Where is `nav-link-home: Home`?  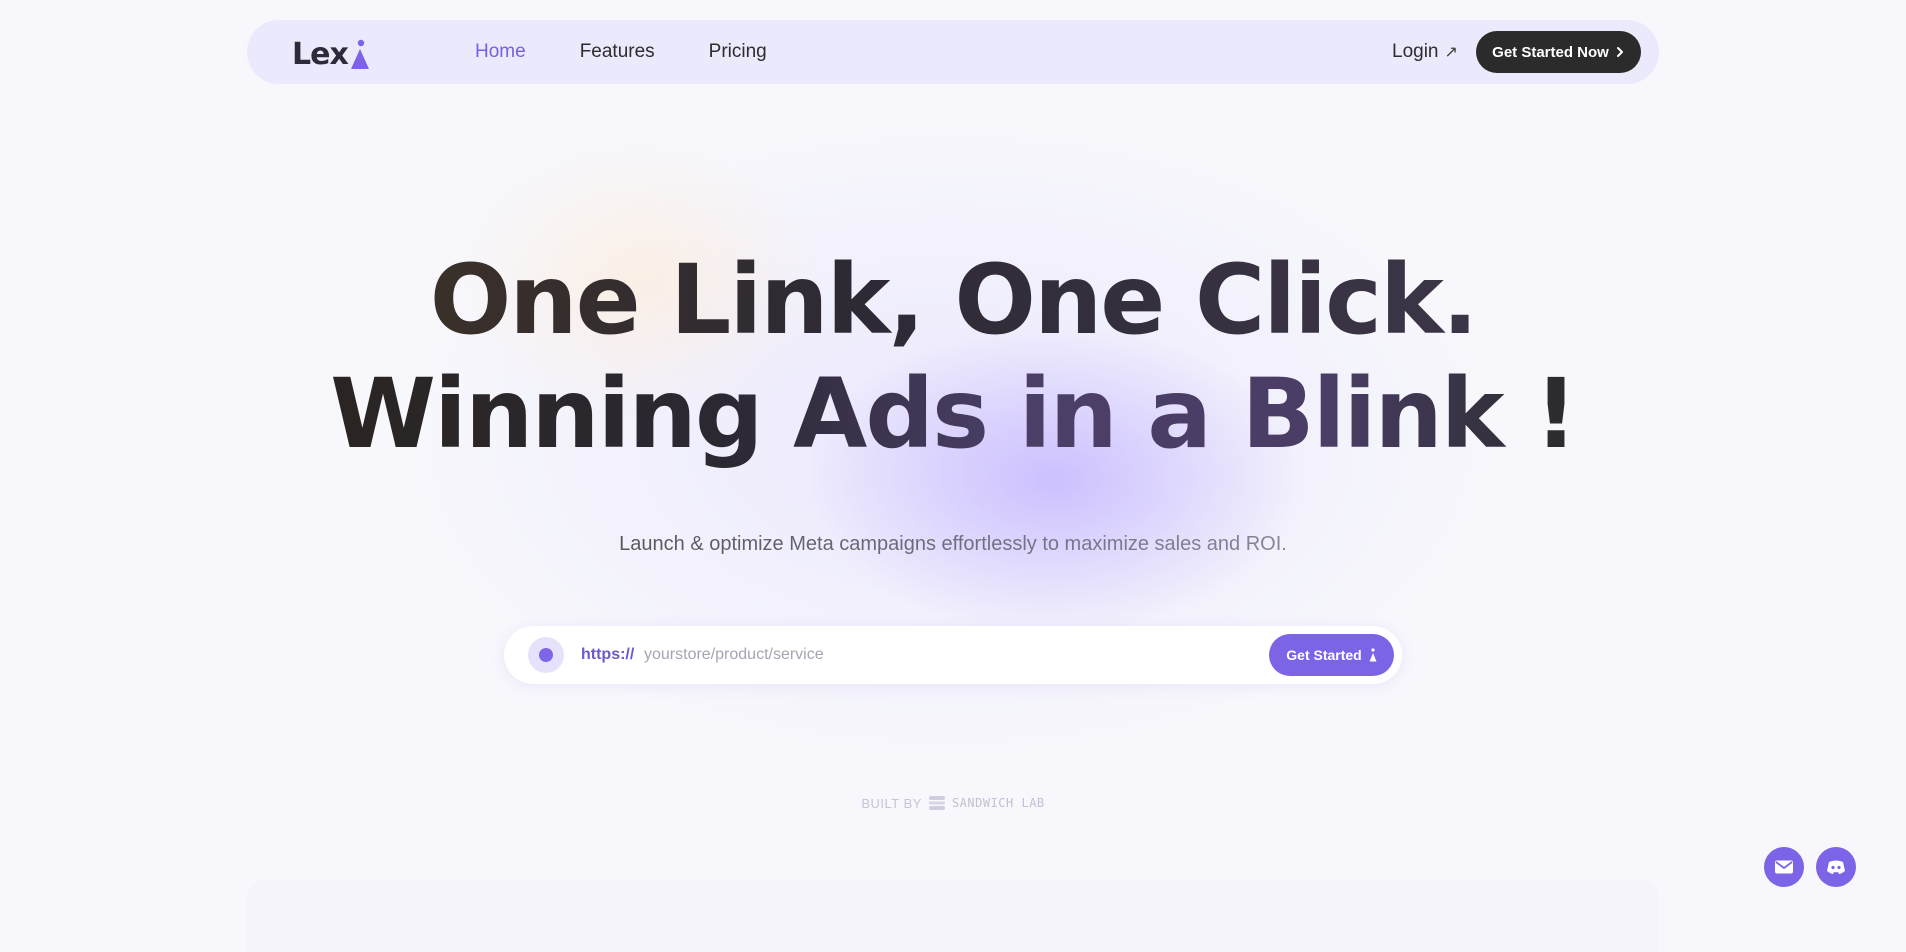
nav-link-home: Home is located at coordinates (500, 52).